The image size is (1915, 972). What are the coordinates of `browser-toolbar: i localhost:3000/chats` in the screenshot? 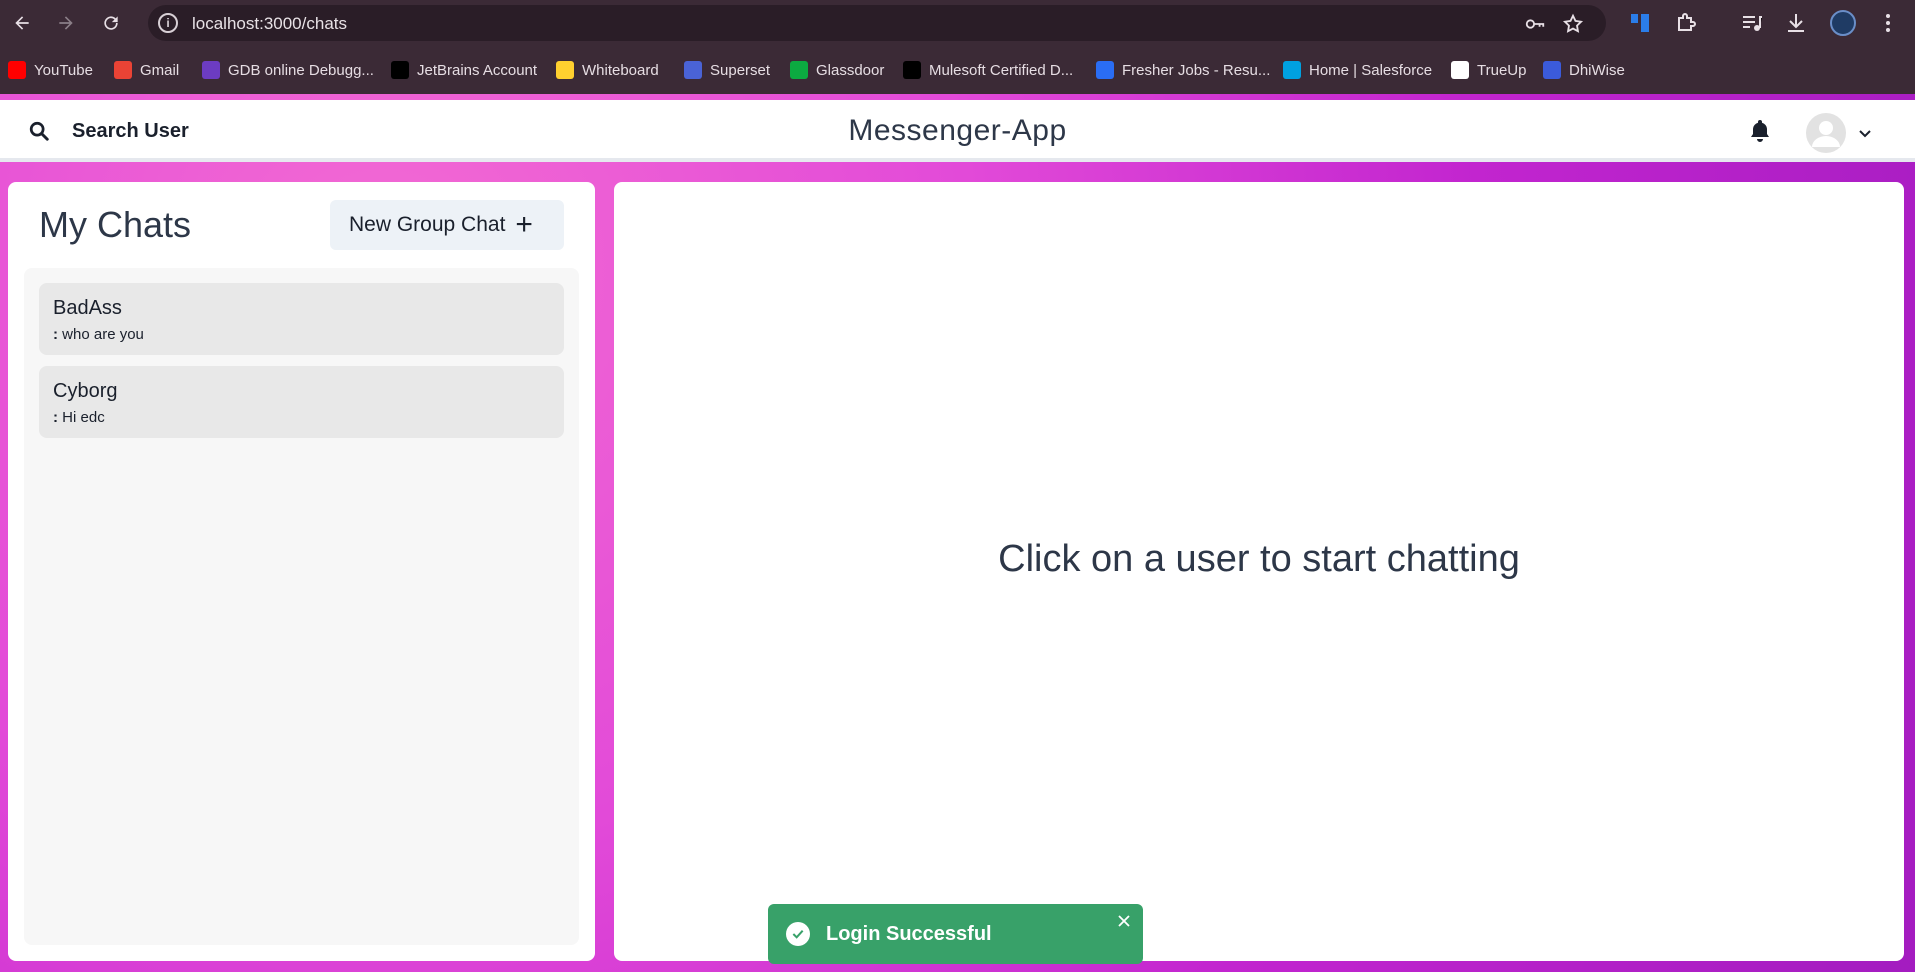 It's located at (957, 23).